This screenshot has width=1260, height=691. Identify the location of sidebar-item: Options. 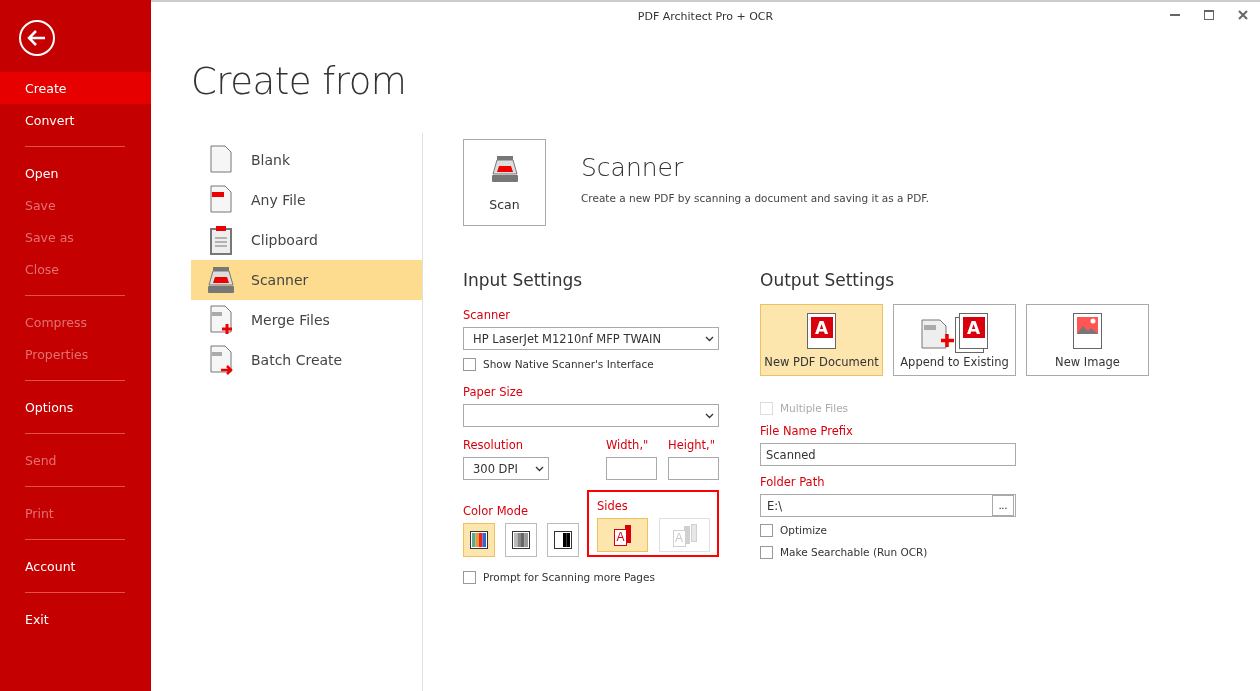
(75, 407).